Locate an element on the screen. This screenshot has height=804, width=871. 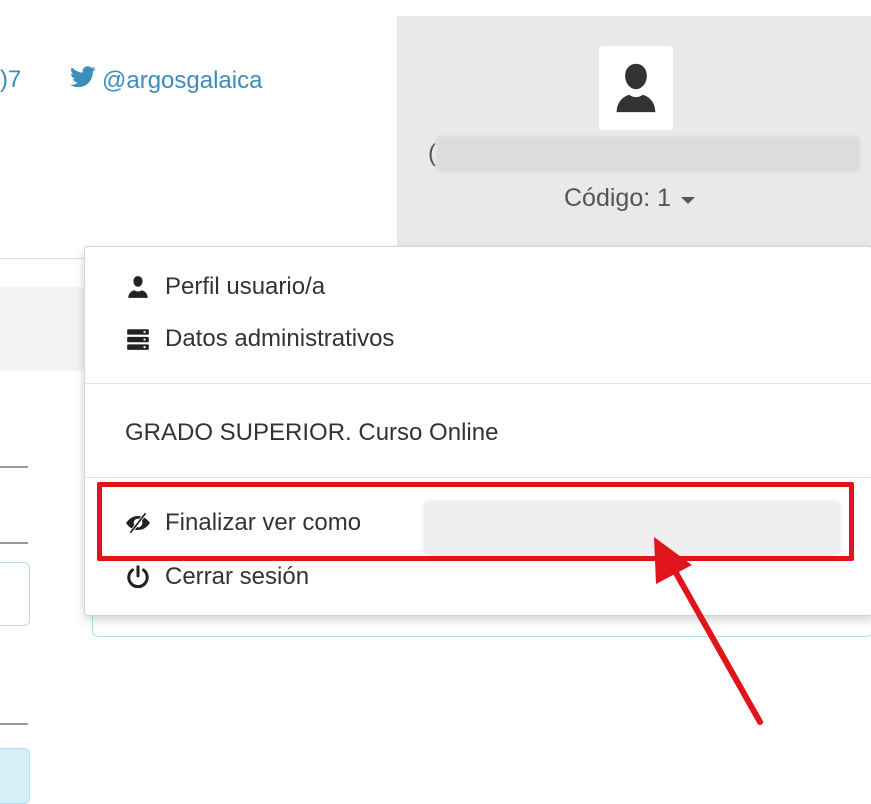
menu-item-admin-data: Datos administrativos is located at coordinates (259, 339).